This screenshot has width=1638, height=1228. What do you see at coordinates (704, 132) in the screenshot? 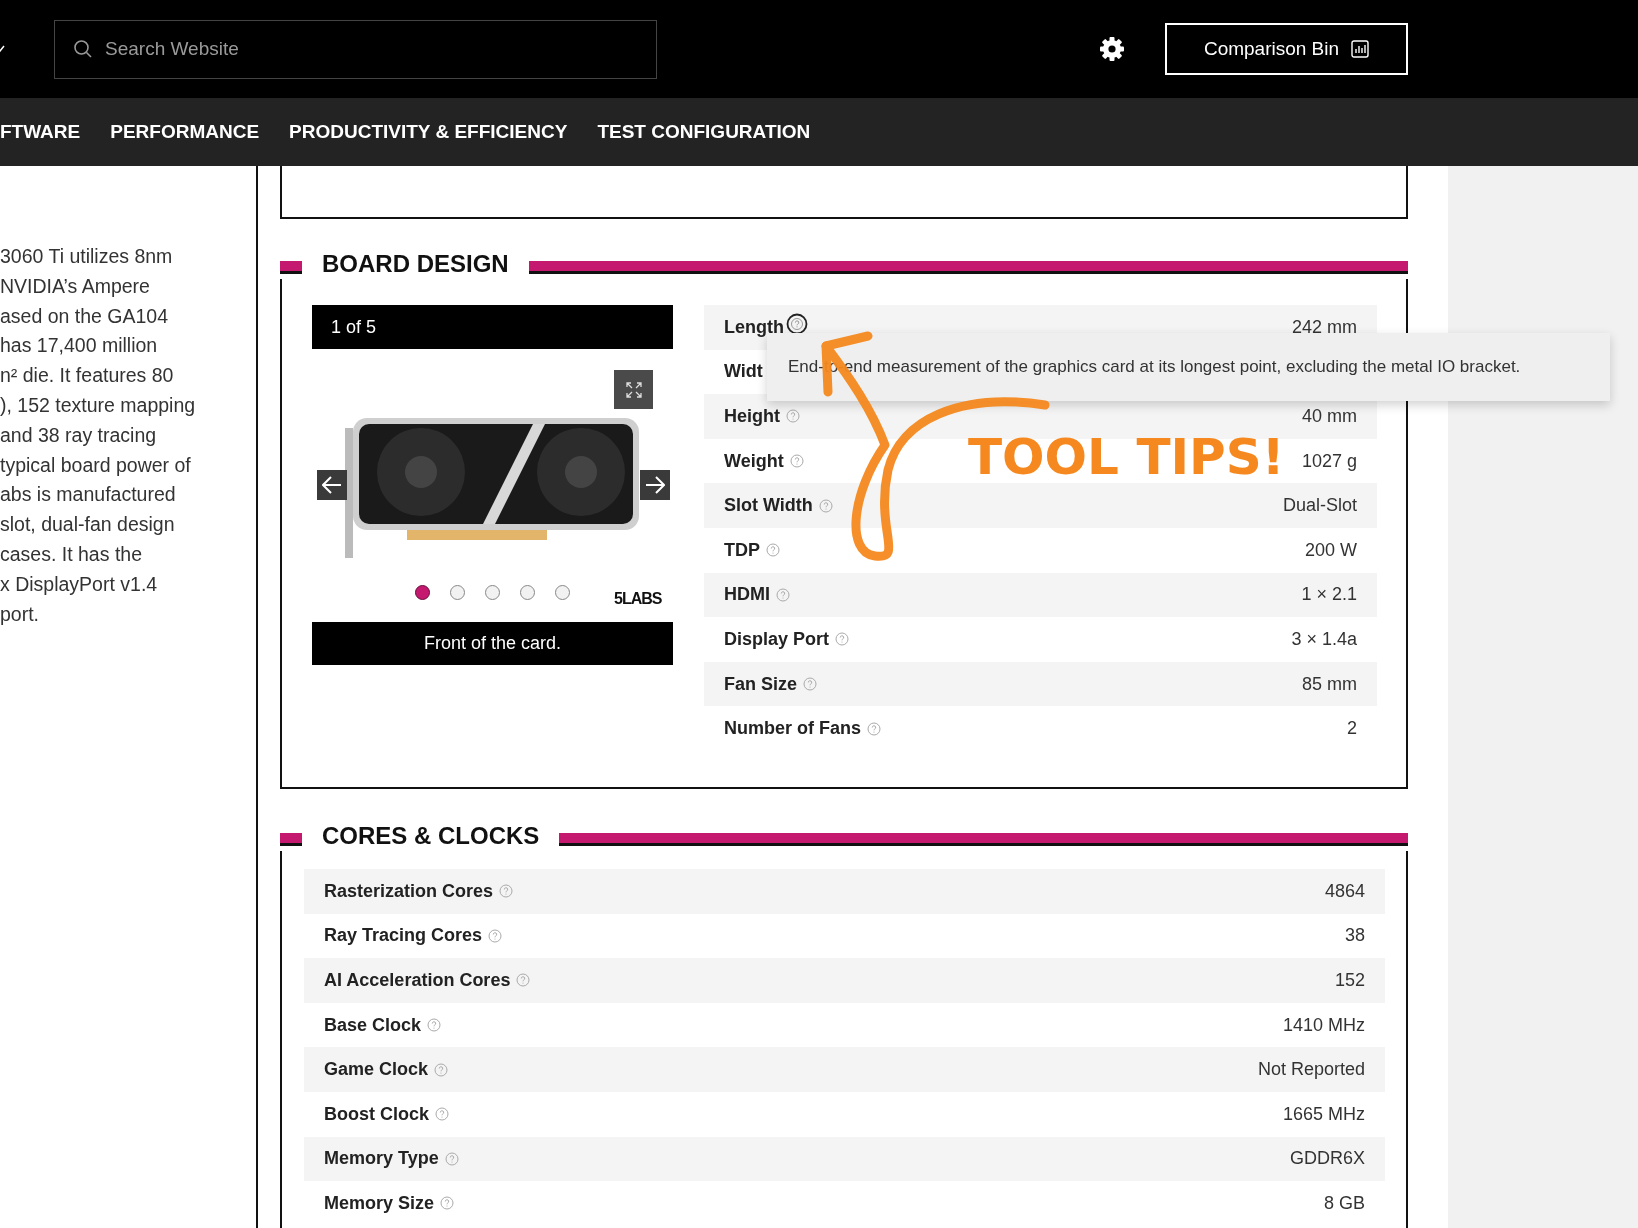
I see `nav-link: TEST CONFIGURATION` at bounding box center [704, 132].